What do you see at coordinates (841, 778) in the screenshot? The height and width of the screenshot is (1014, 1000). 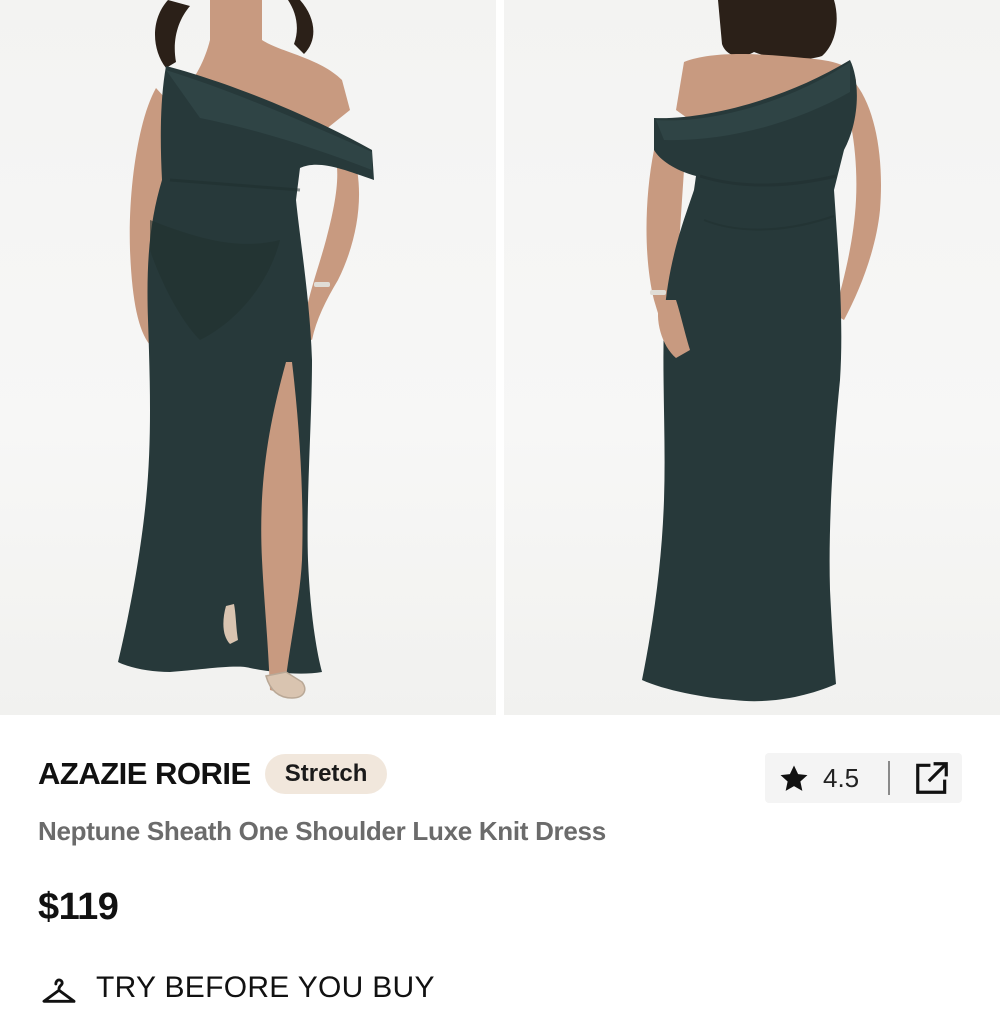 I see `rating-value: 4.5` at bounding box center [841, 778].